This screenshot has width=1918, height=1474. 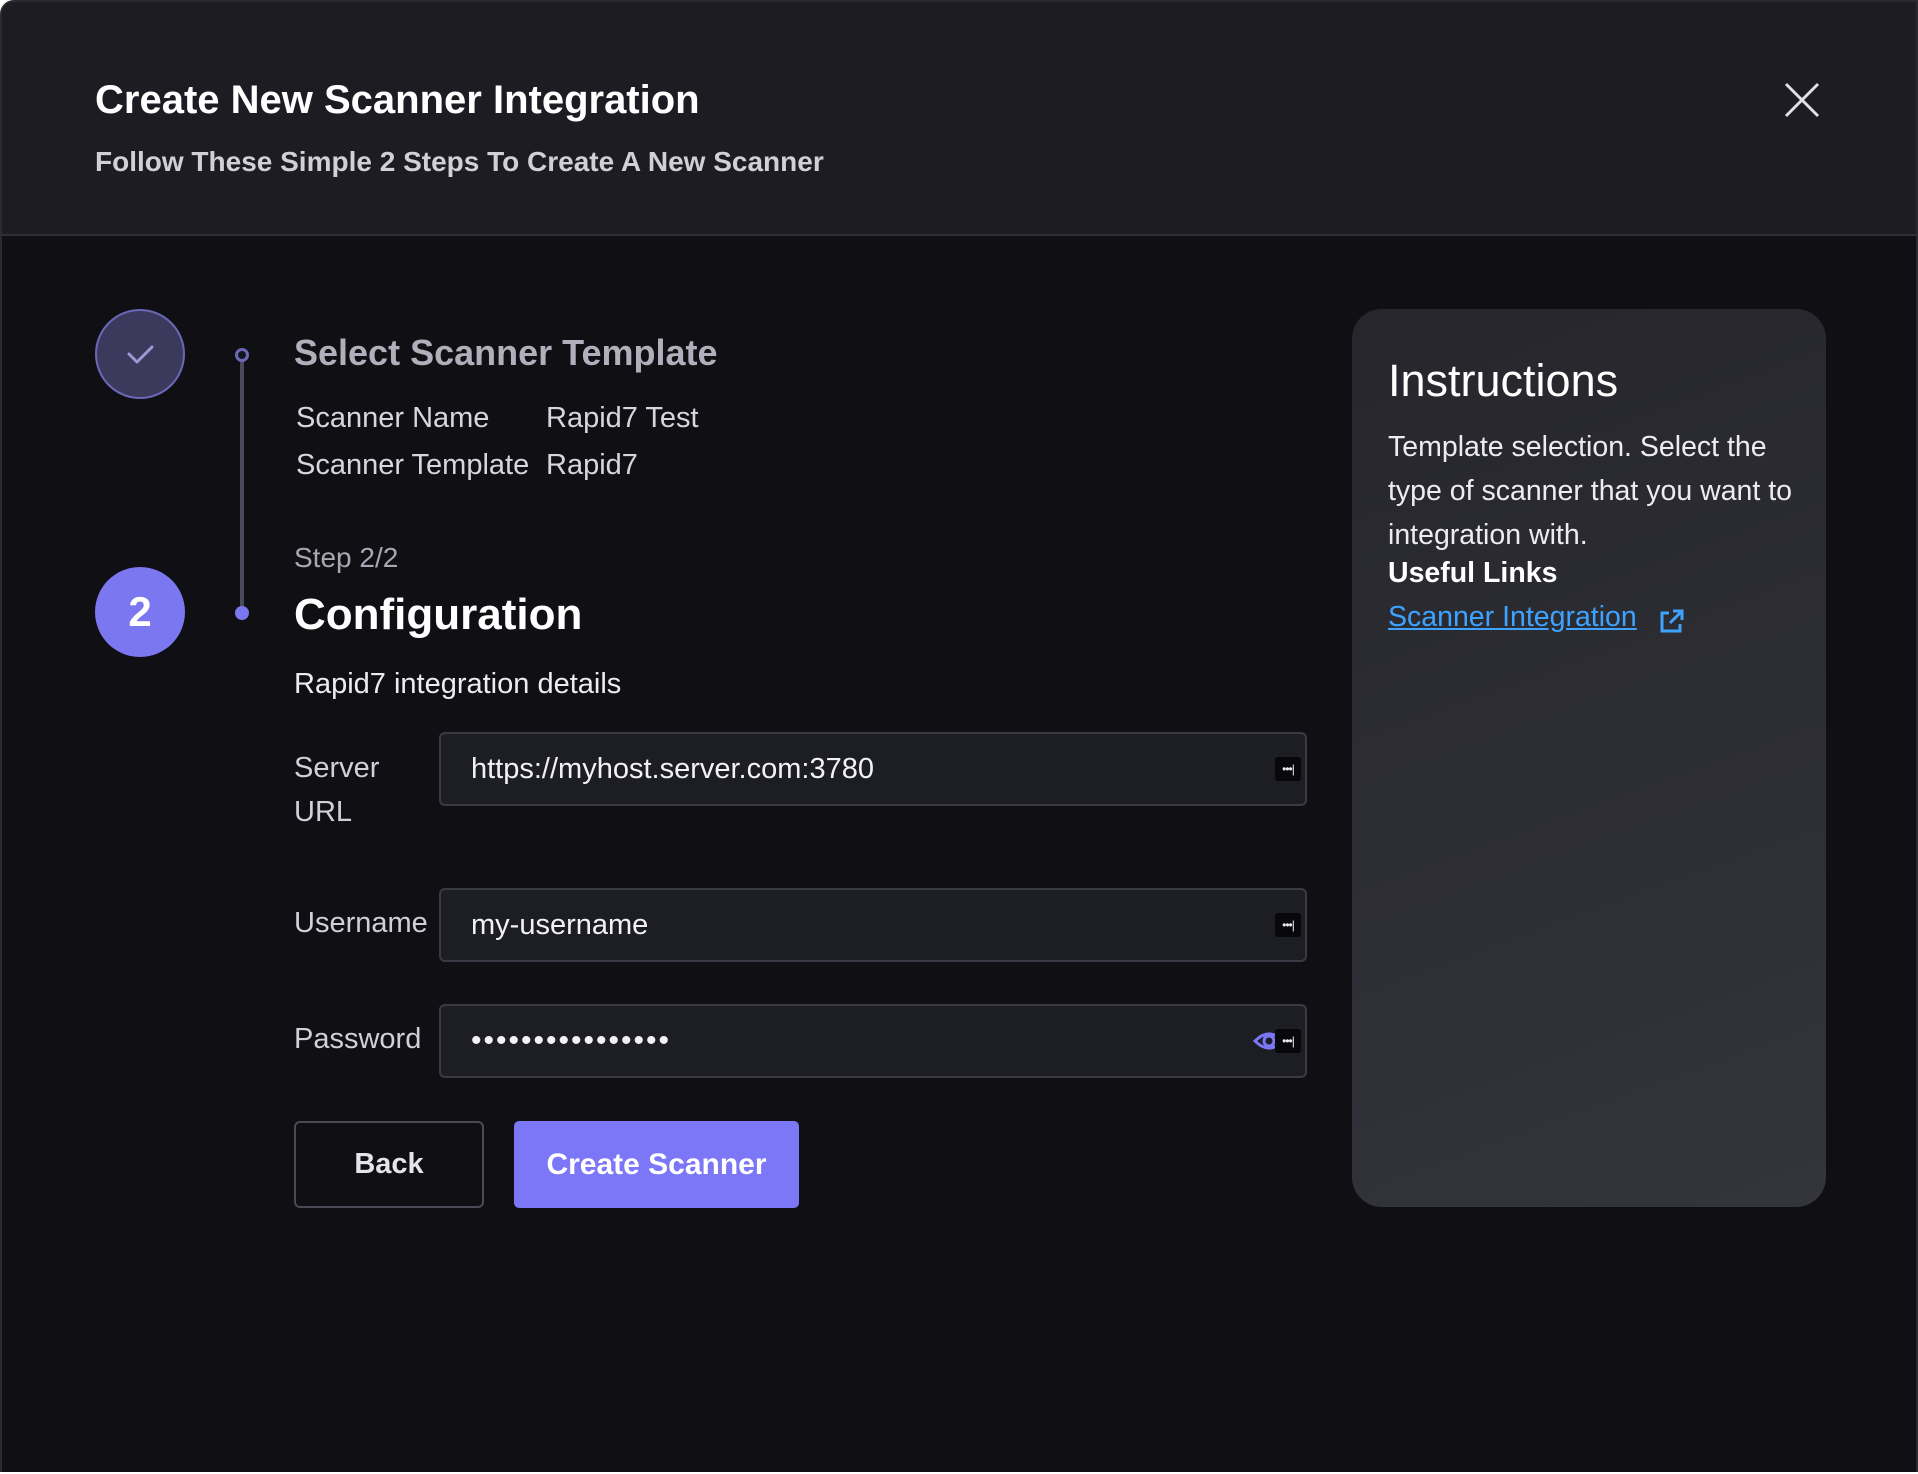 What do you see at coordinates (458, 684) in the screenshot?
I see `section-description: Rapid7 integration details` at bounding box center [458, 684].